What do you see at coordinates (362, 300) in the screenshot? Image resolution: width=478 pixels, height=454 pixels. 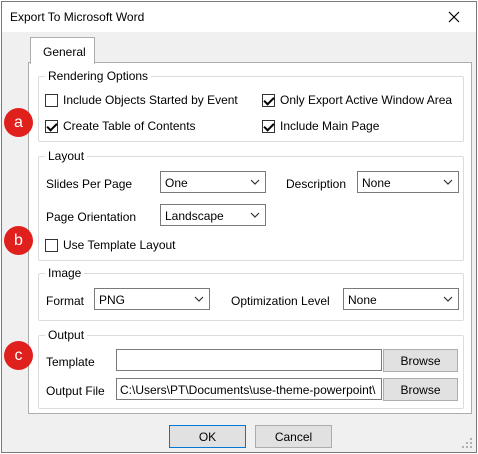 I see `optimization-level-value: None` at bounding box center [362, 300].